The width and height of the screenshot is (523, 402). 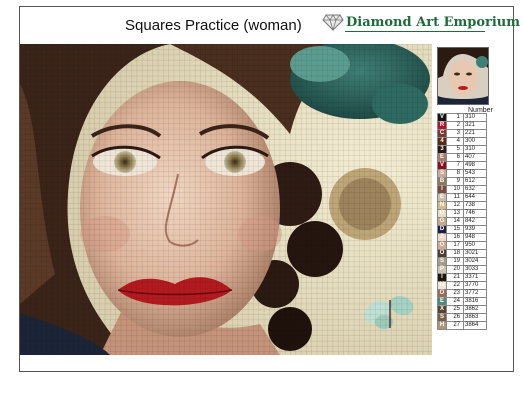 I want to click on legend-symbol: 4, so click(x=442, y=141).